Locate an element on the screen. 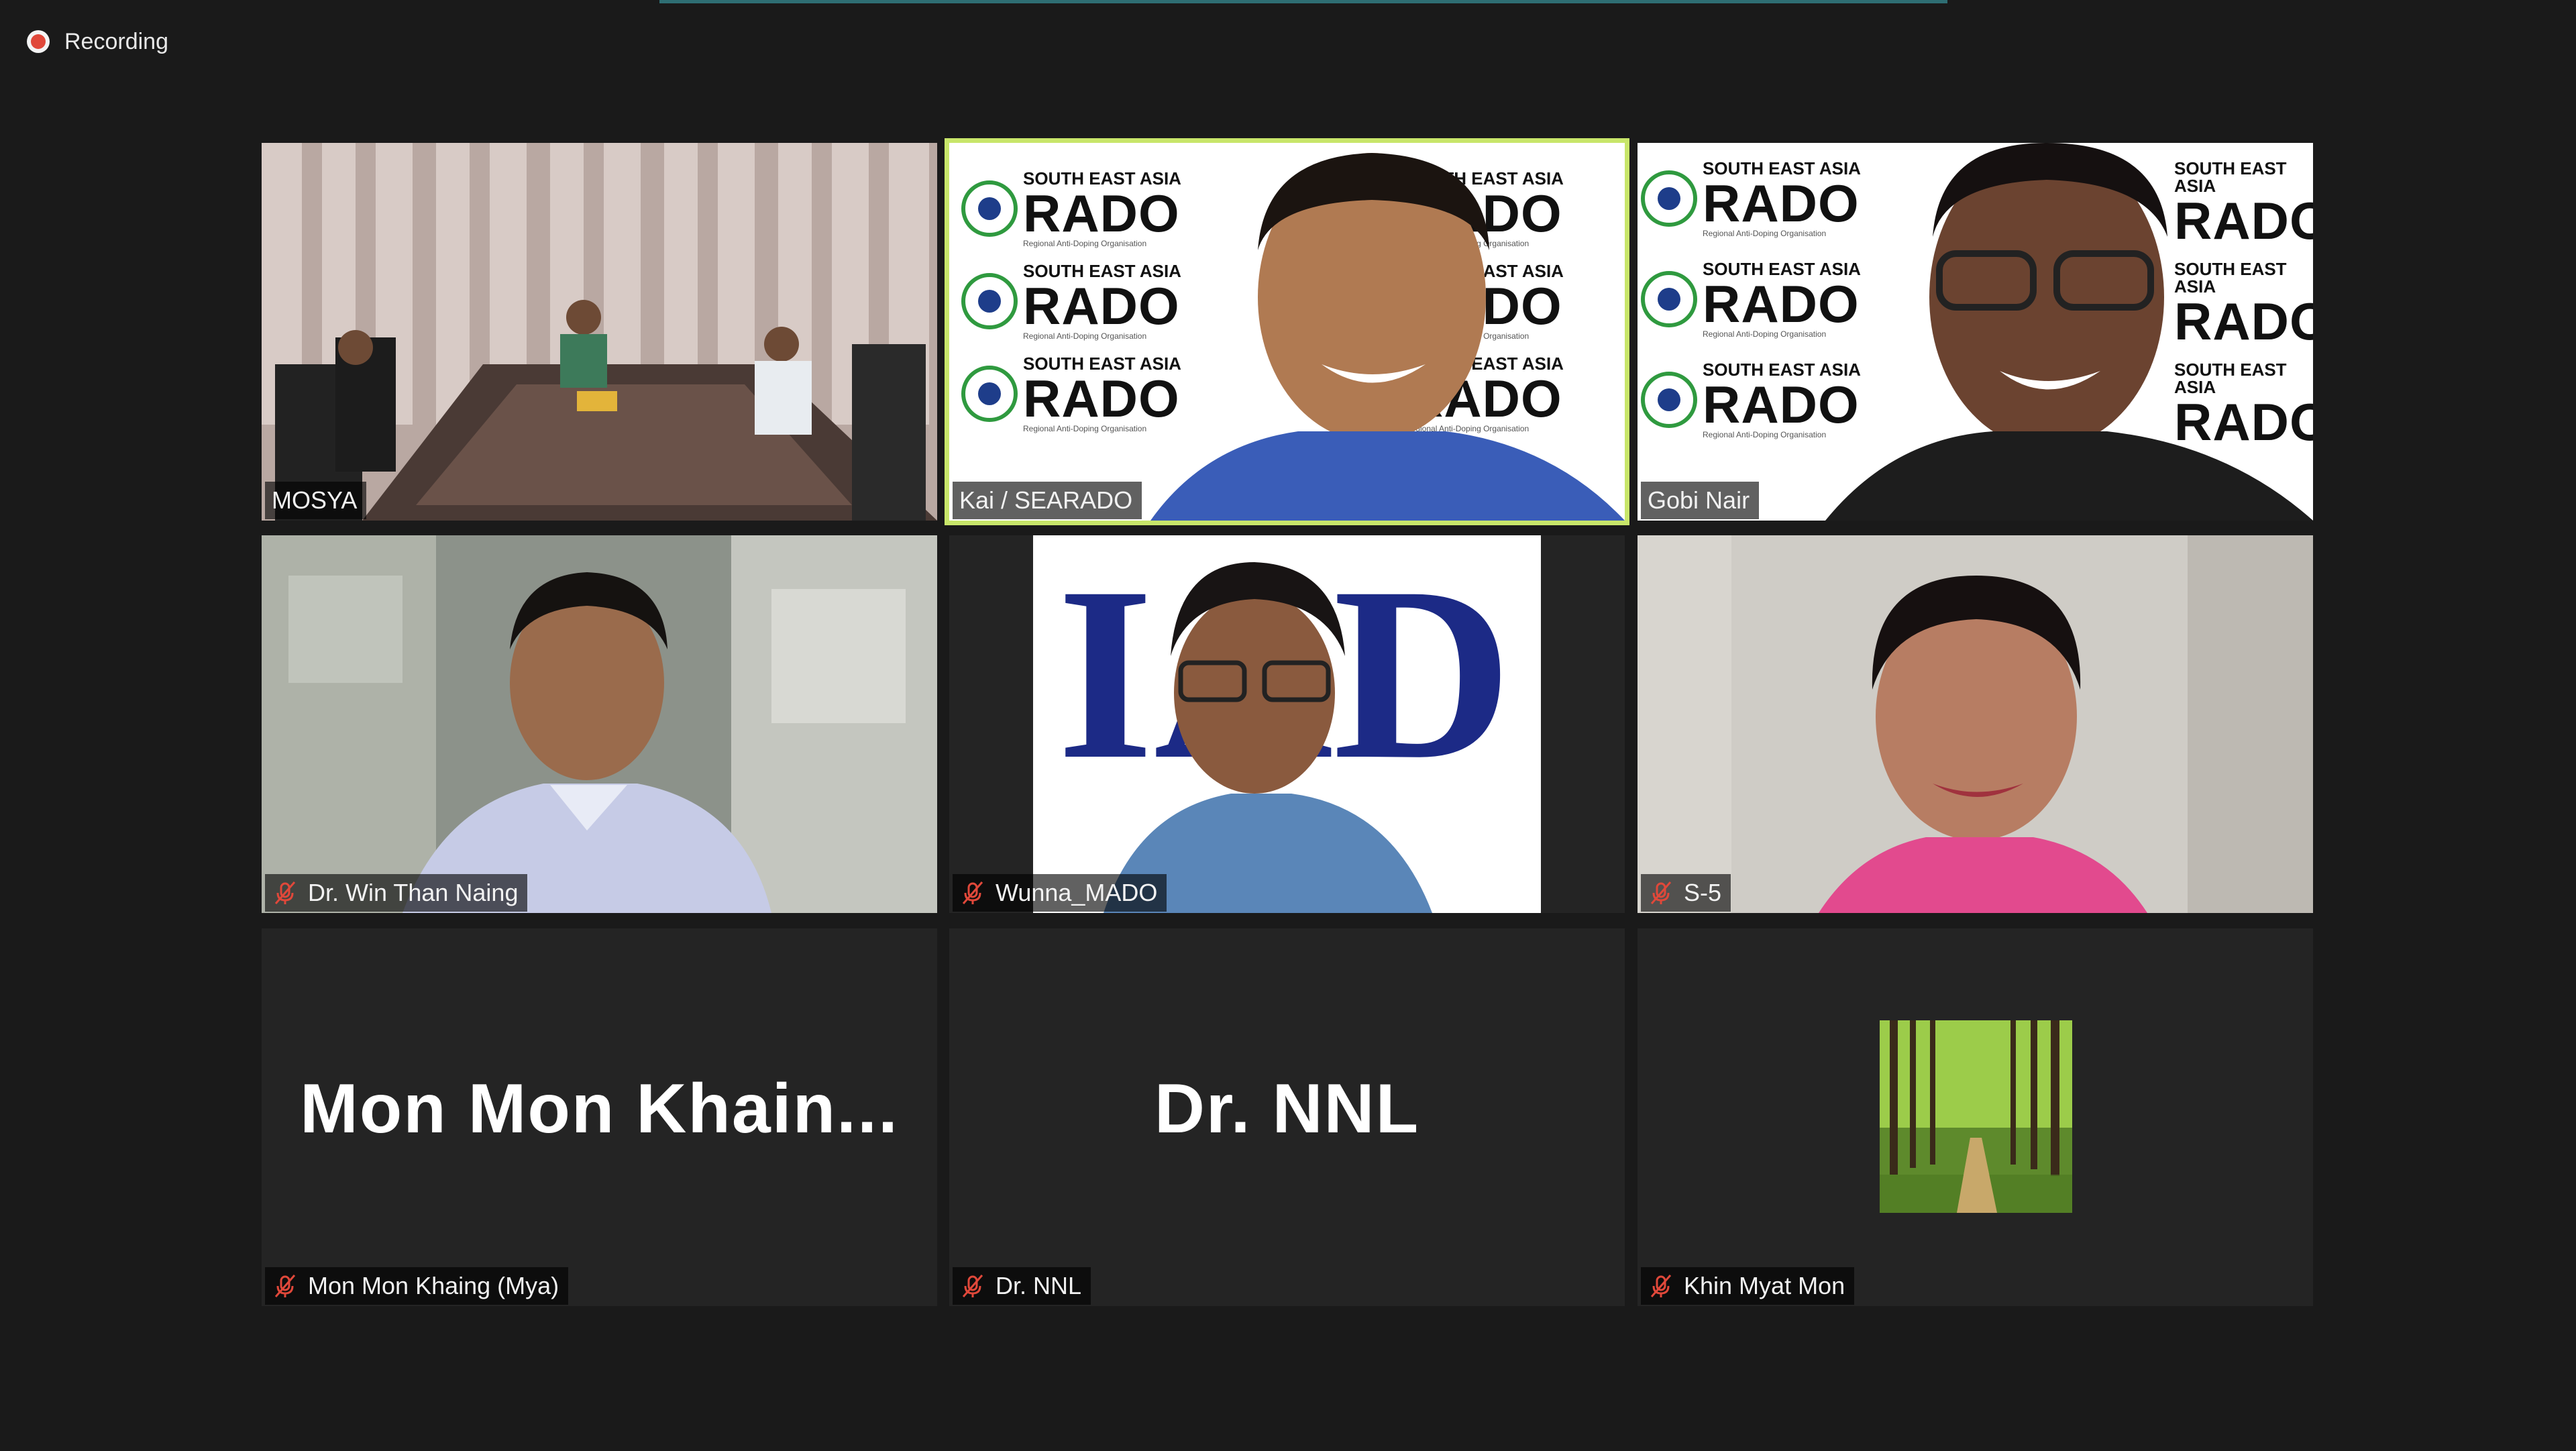 The height and width of the screenshot is (1451, 2576). video-tile-mon-mon-khaing: Mon Mon Khain... Mon Mon Khaing (Mya) is located at coordinates (599, 1117).